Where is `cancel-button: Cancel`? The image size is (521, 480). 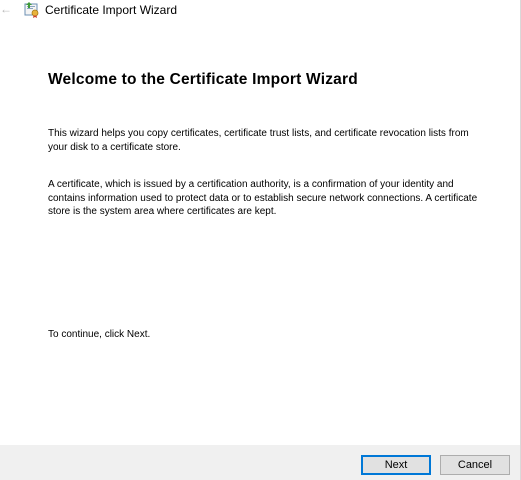 cancel-button: Cancel is located at coordinates (475, 465).